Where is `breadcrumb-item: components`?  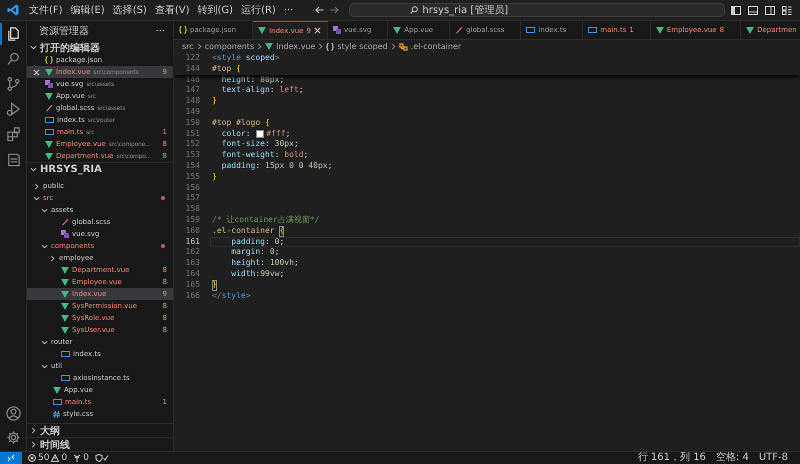
breadcrumb-item: components is located at coordinates (229, 46).